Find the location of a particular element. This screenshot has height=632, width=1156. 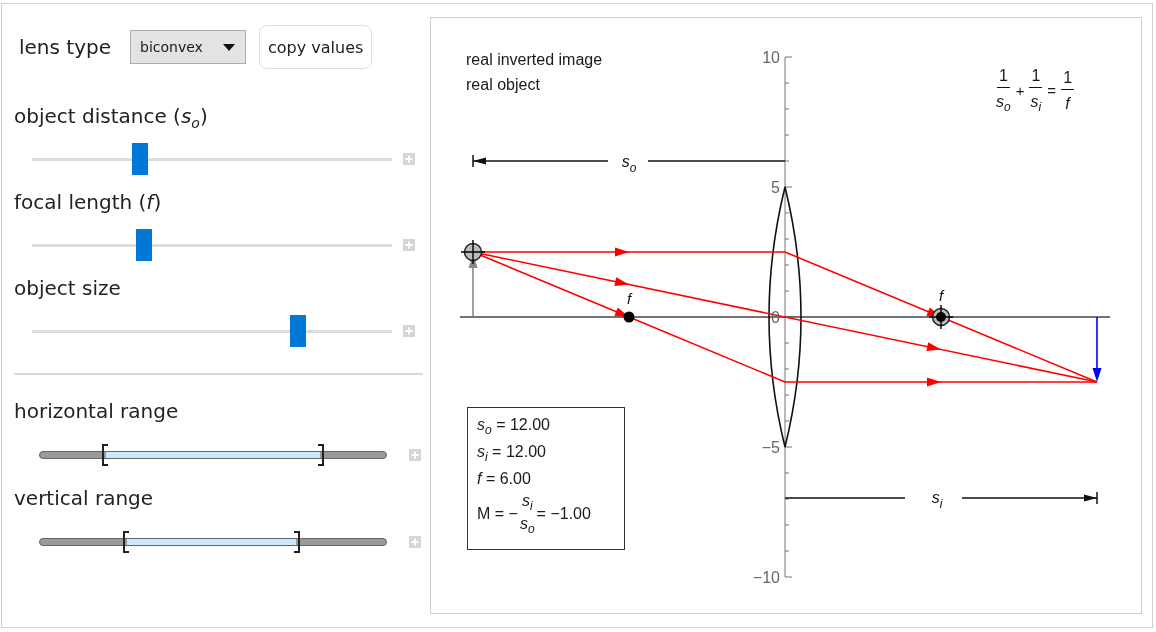

status-text: real inverted image is located at coordinates (534, 60).